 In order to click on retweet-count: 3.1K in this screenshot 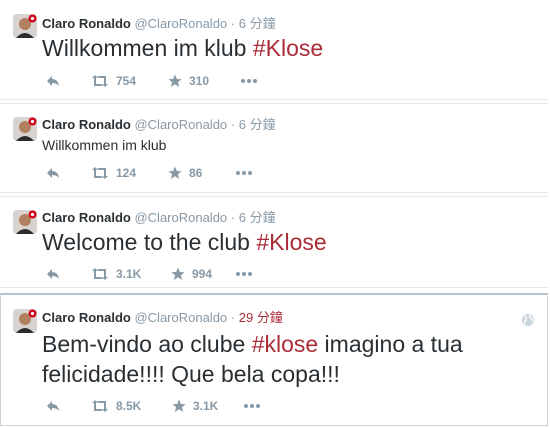, I will do `click(129, 274)`.